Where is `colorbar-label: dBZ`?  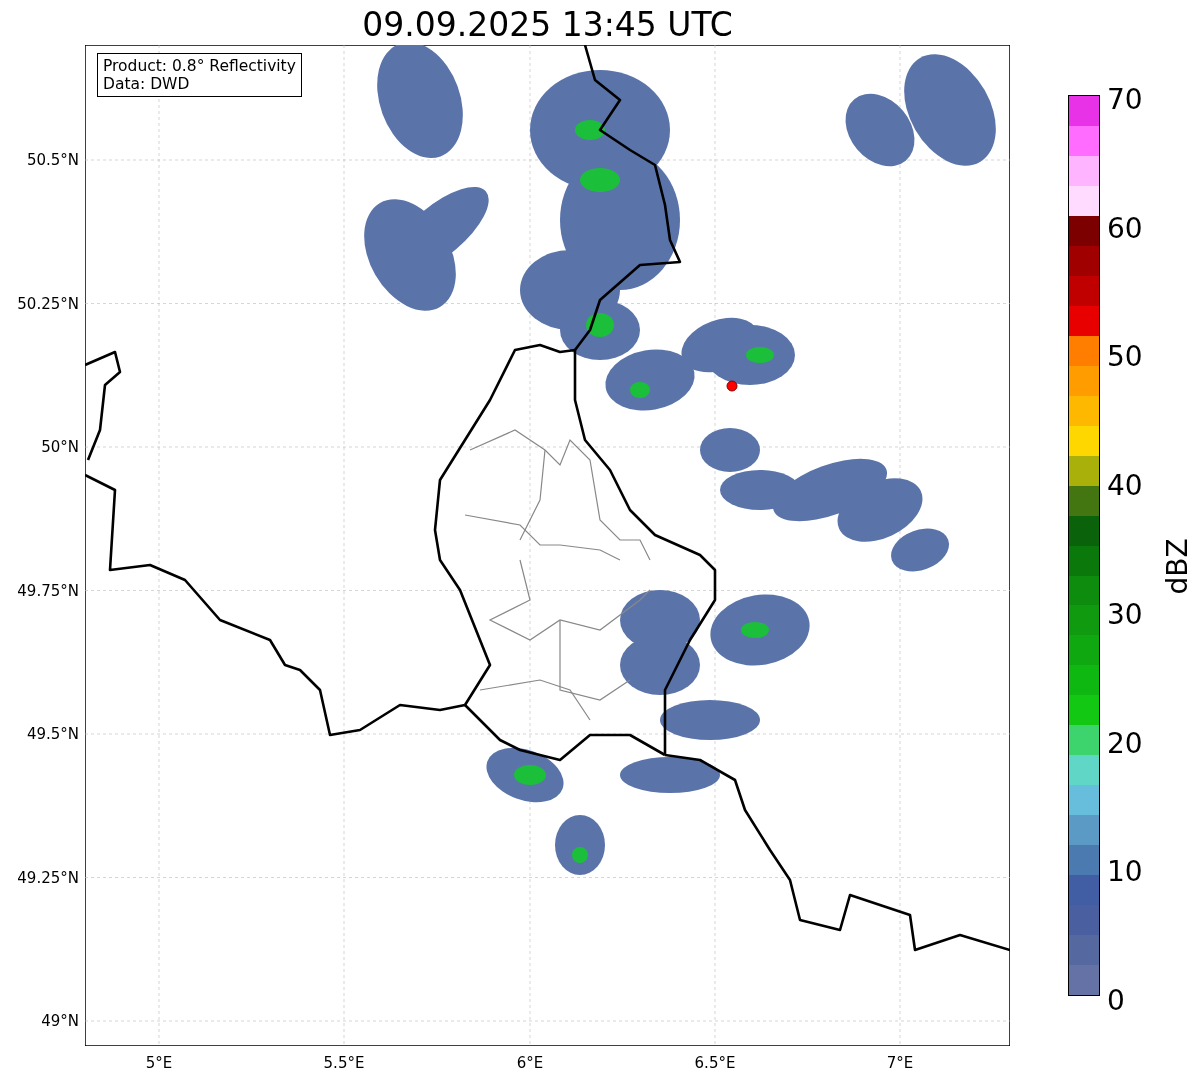 colorbar-label: dBZ is located at coordinates (1177, 566).